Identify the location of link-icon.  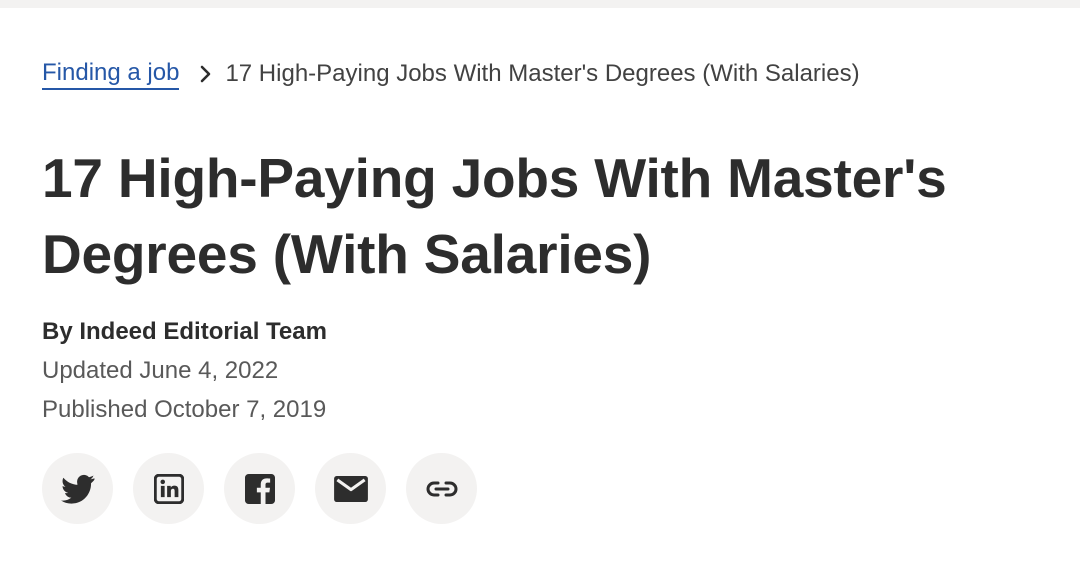
(441, 488).